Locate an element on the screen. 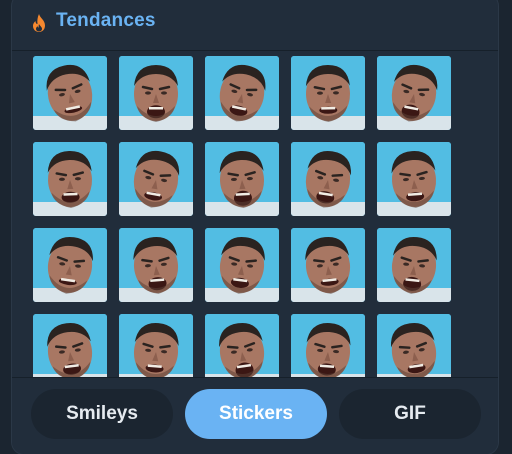  tab-smileys: Smileys is located at coordinates (102, 414).